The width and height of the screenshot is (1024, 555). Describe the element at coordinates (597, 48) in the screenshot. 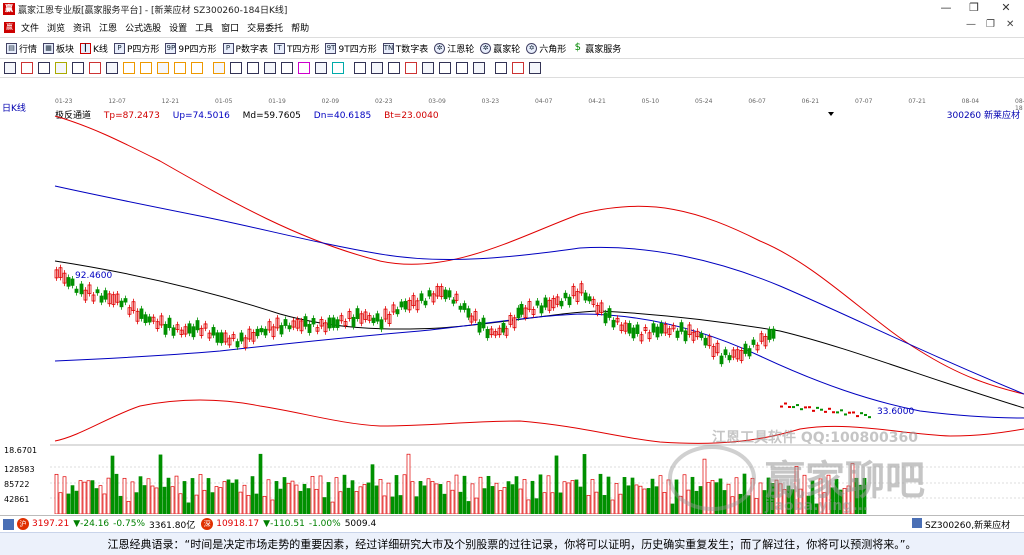

I see `toolbar-service: $ 赢家服务` at that location.